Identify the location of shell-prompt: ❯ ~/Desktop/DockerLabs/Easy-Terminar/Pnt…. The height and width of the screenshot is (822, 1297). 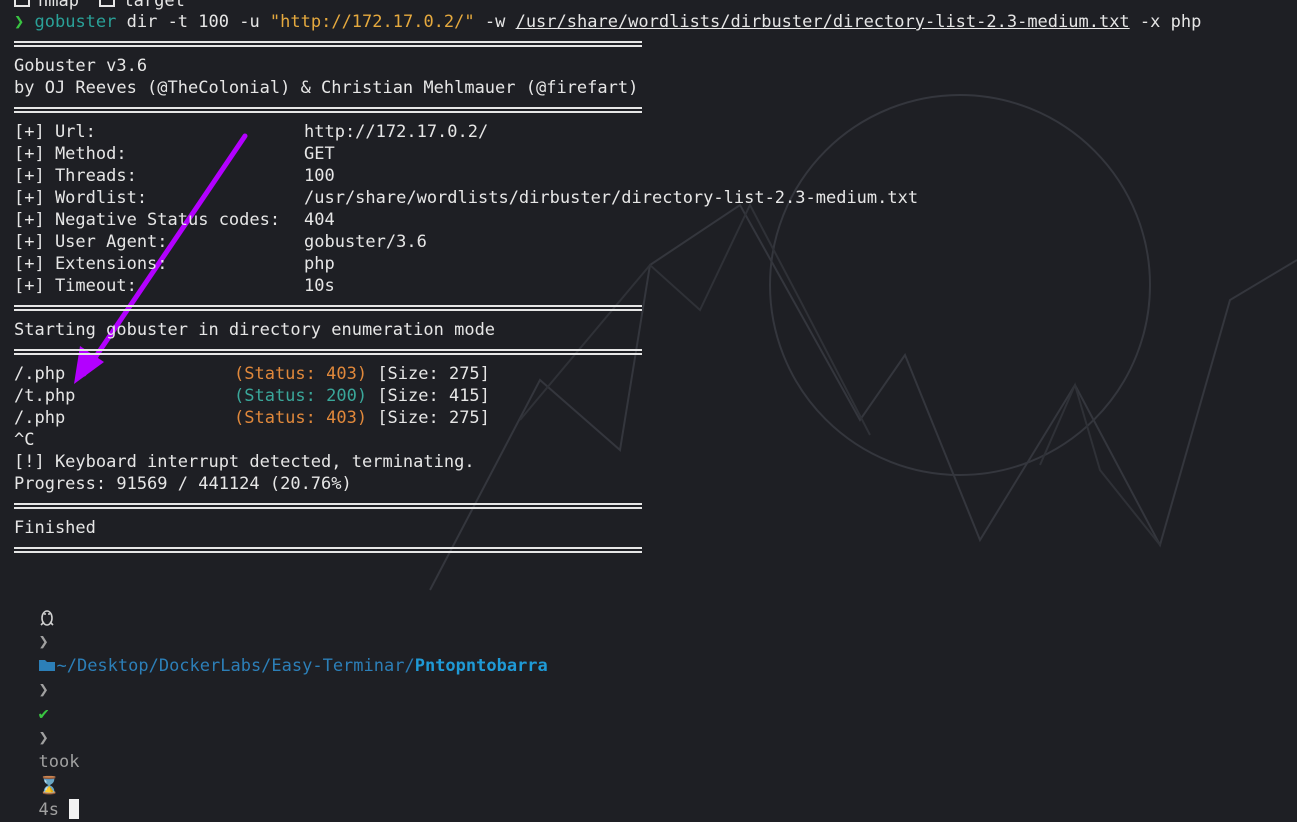
(283, 701).